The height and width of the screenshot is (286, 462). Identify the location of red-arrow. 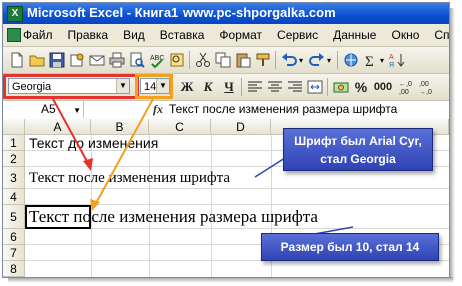
(71, 132).